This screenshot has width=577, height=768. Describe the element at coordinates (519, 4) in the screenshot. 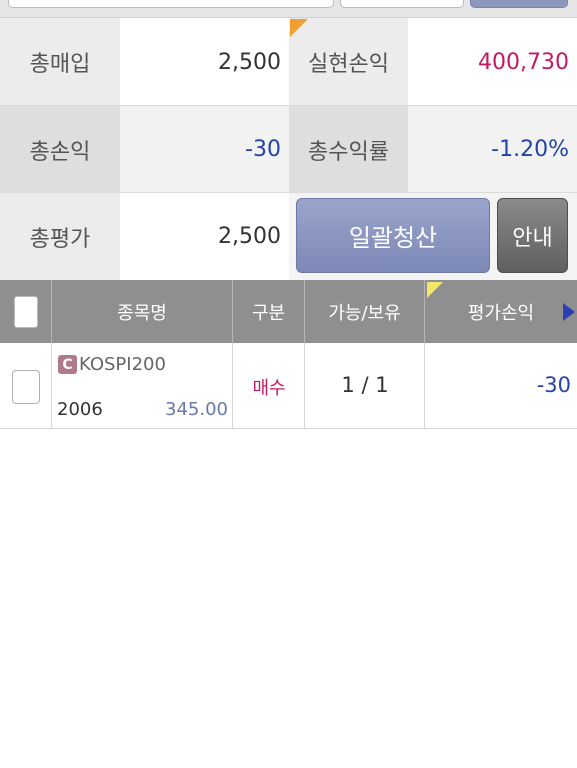

I see `search-button` at that location.